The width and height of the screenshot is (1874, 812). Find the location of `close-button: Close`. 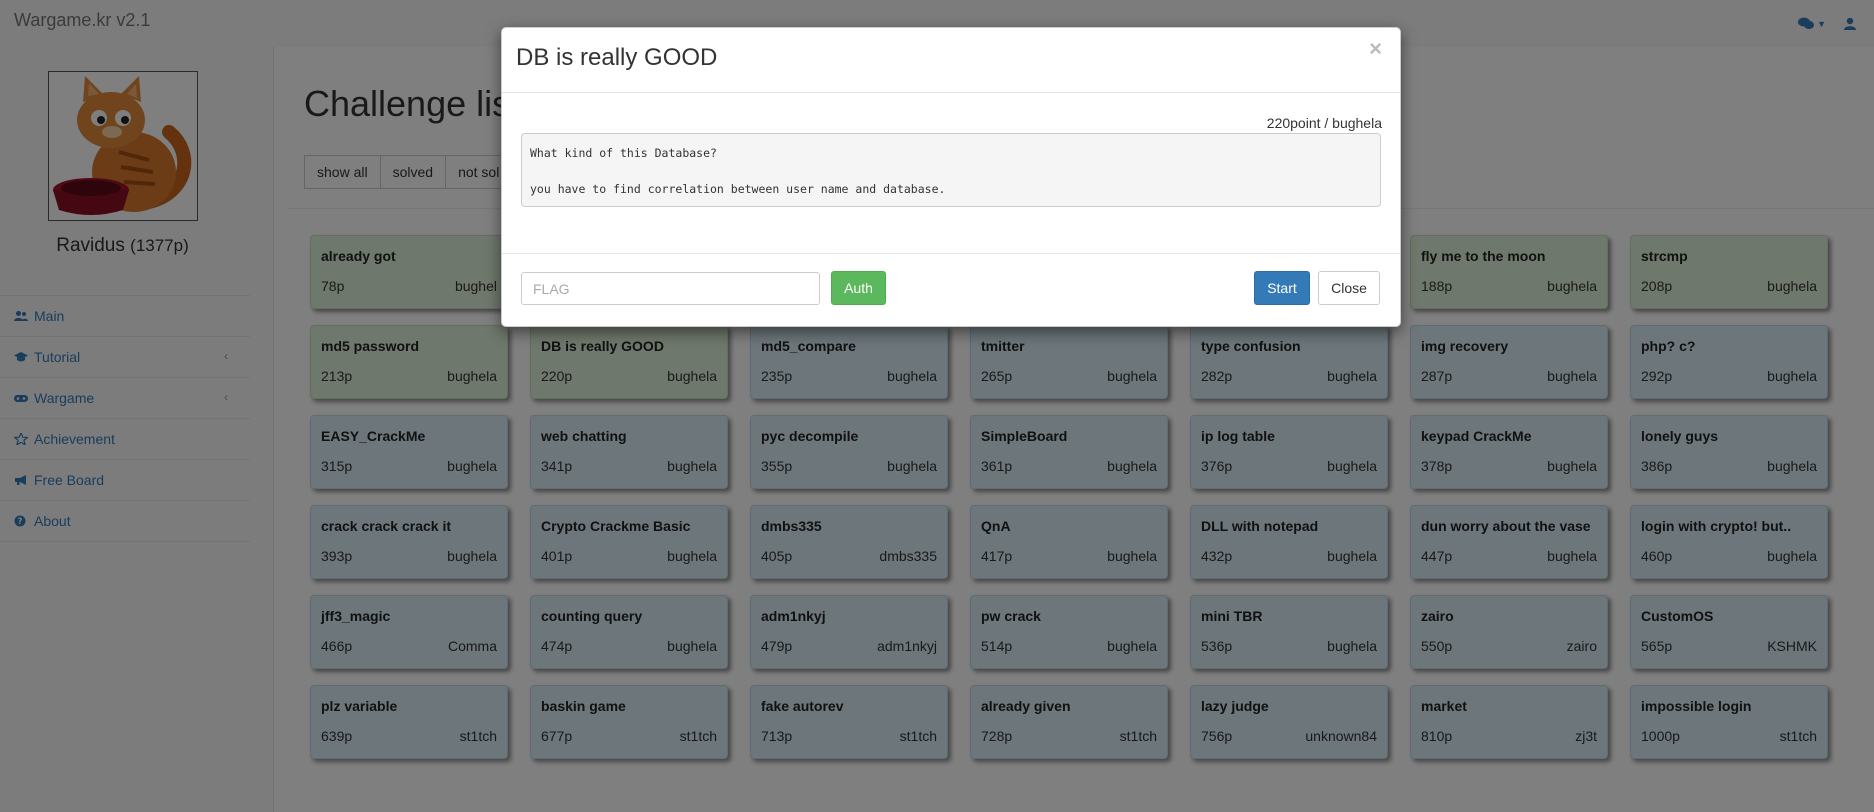

close-button: Close is located at coordinates (1349, 288).